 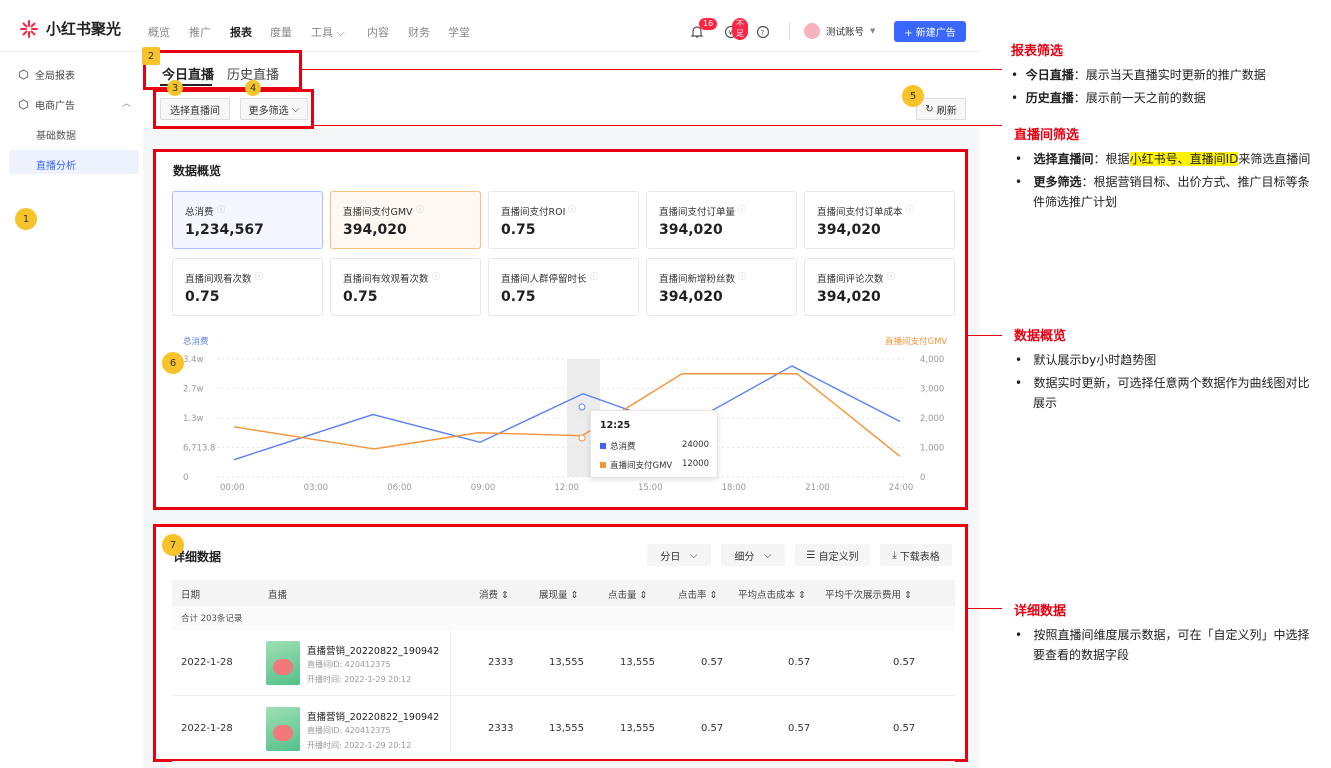 What do you see at coordinates (1049, 98) in the screenshot?
I see `annotation-bold: 历史直播` at bounding box center [1049, 98].